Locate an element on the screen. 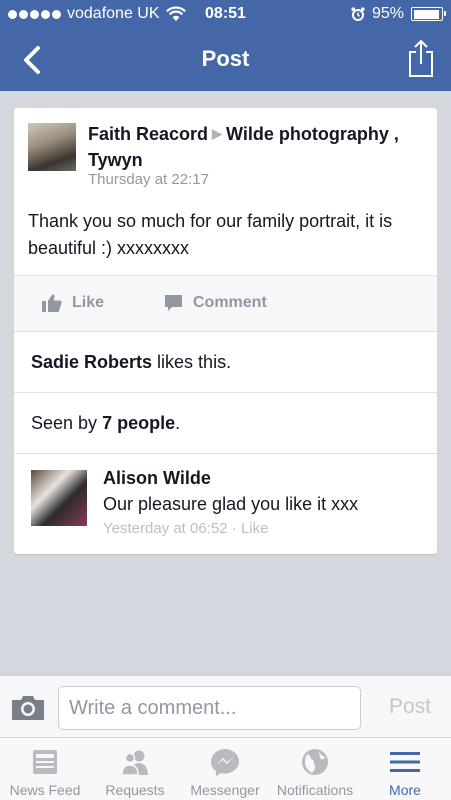 The image size is (451, 800). likes-text: Sadie Roberts likes this. is located at coordinates (131, 362).